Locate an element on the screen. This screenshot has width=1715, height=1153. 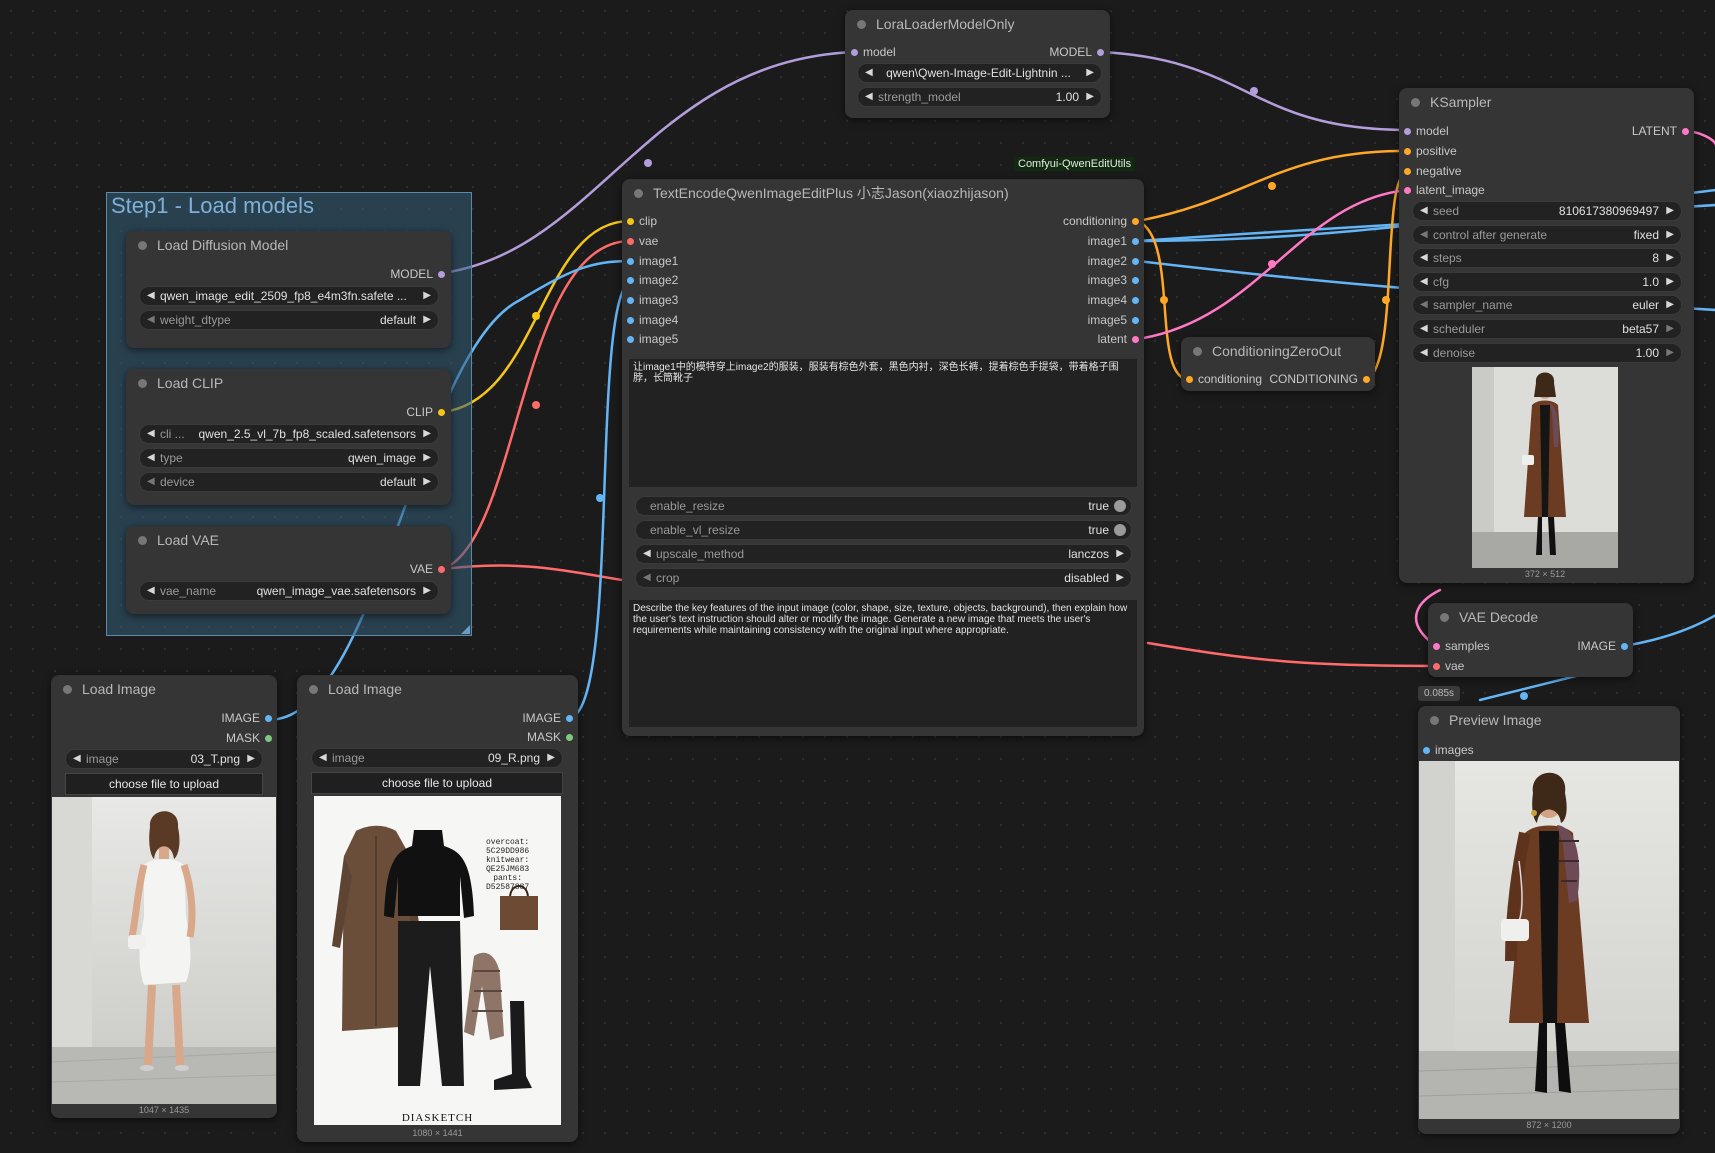
lora-name-combo: ◀ qwen\Qwen-Image-Edit-Lightnin ... ▶ is located at coordinates (979, 73).